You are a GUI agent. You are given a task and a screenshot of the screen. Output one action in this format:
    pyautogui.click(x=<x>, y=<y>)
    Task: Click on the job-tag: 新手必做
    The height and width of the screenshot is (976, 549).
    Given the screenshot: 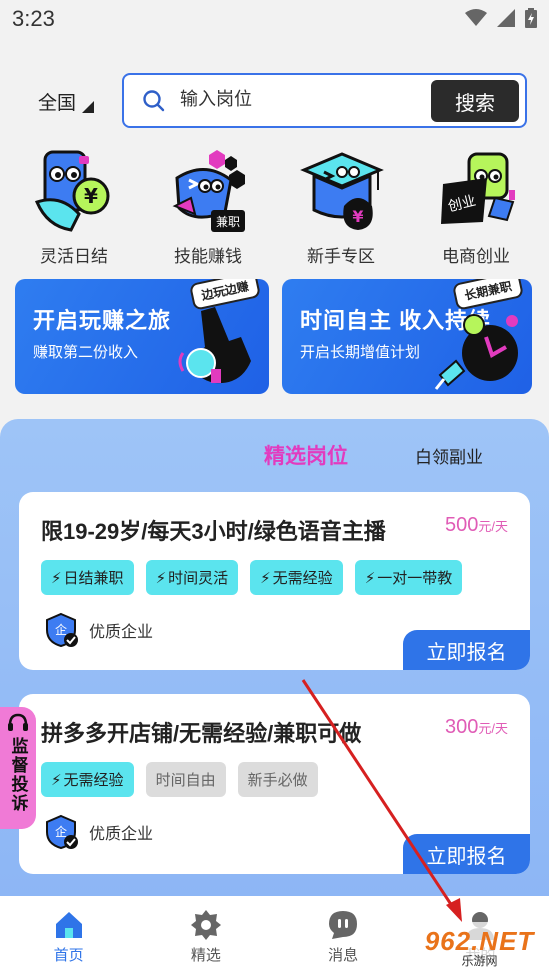 What is the action you would take?
    pyautogui.click(x=277, y=779)
    